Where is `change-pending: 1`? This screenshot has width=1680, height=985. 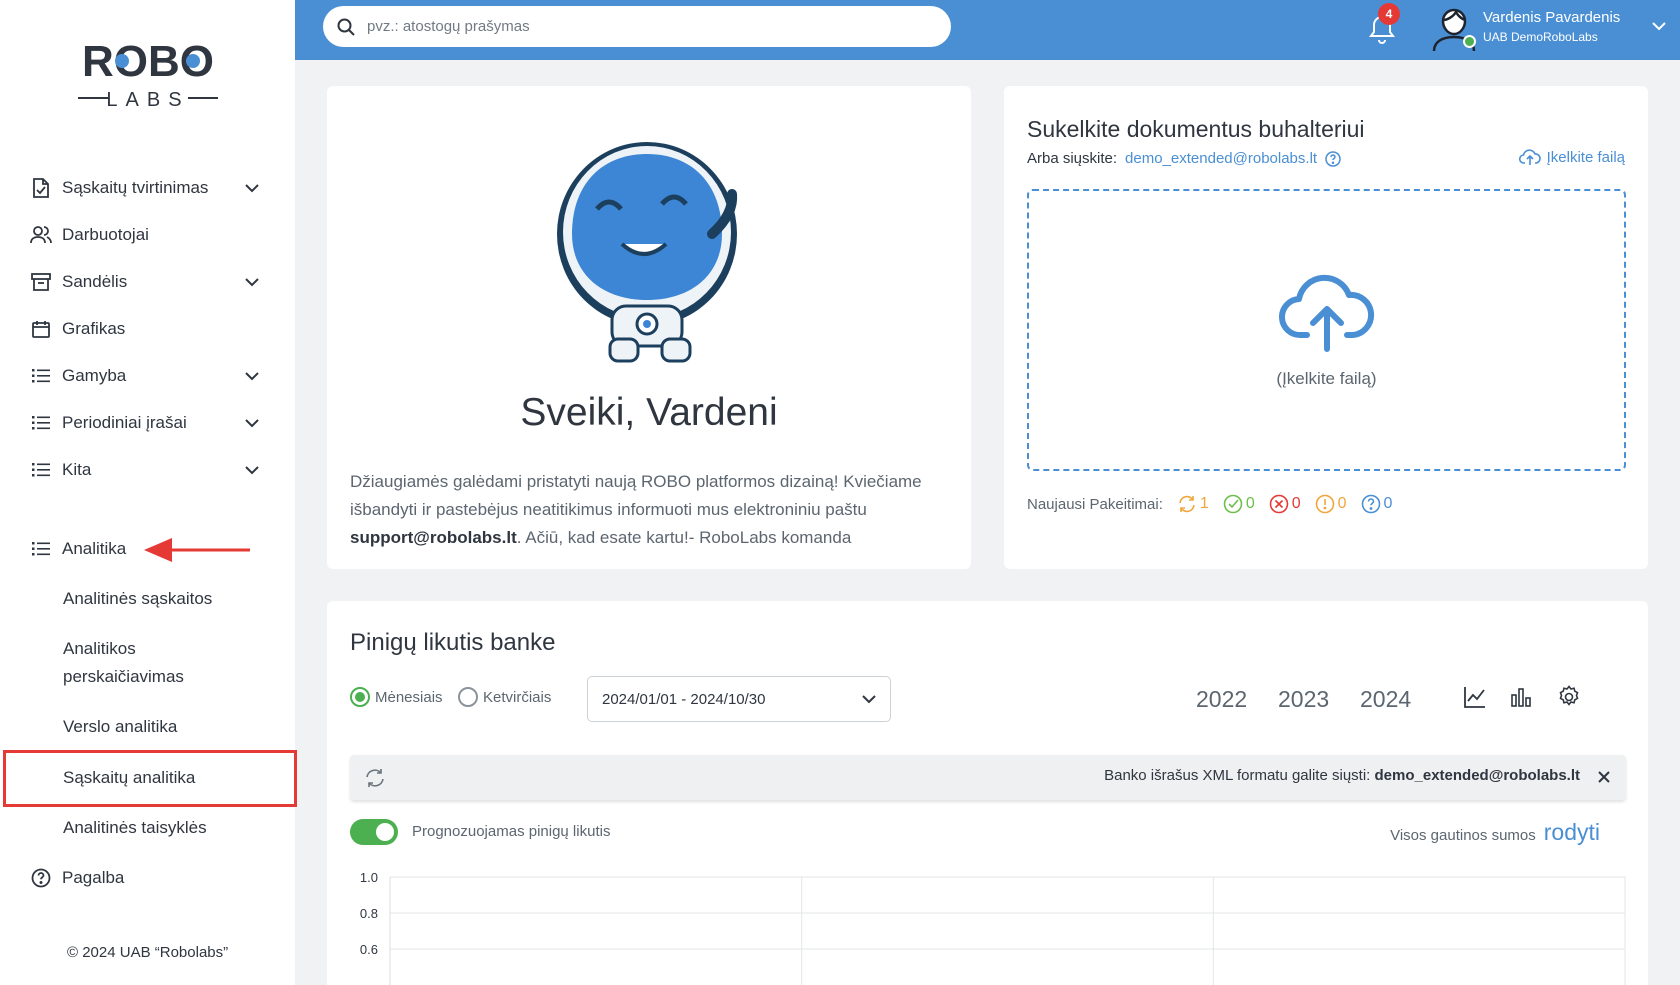 change-pending: 1 is located at coordinates (1193, 504).